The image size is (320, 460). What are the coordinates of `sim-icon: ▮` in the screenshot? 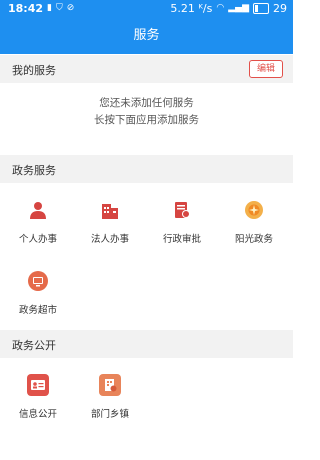 It's located at (49, 8).